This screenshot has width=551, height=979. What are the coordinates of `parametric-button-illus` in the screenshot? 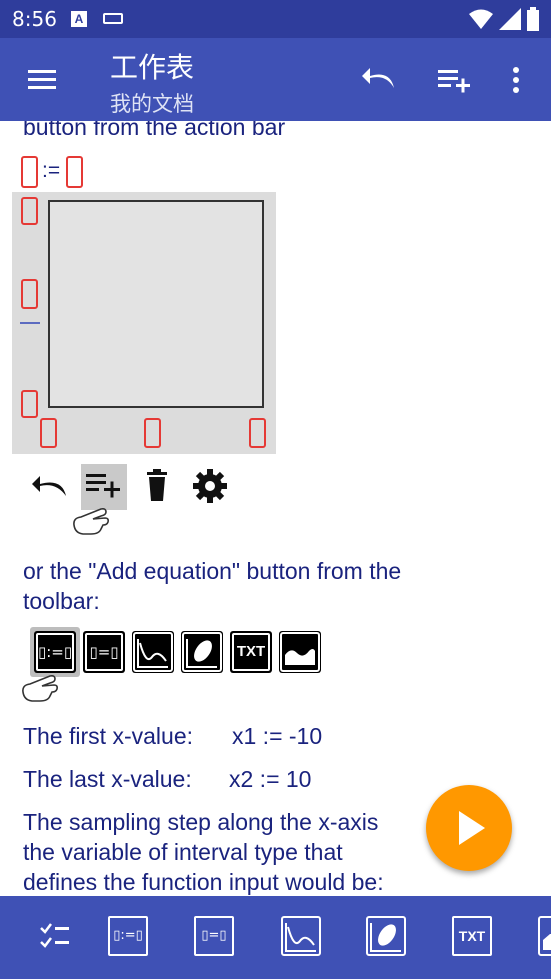 It's located at (202, 652).